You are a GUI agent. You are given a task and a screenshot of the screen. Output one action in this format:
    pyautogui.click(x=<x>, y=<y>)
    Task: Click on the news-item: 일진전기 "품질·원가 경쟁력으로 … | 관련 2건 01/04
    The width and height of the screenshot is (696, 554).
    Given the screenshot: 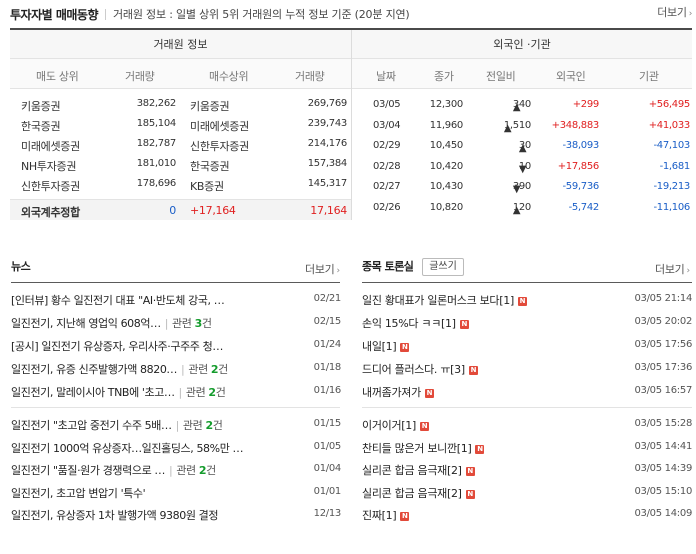 What is the action you would take?
    pyautogui.click(x=176, y=470)
    